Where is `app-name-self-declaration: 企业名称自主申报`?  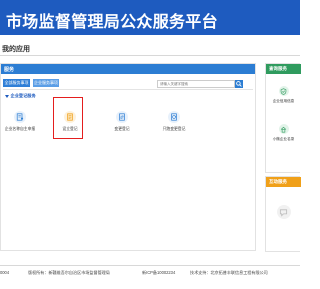
app-name-self-declaration: 企业名称自主申报 is located at coordinates (20, 121).